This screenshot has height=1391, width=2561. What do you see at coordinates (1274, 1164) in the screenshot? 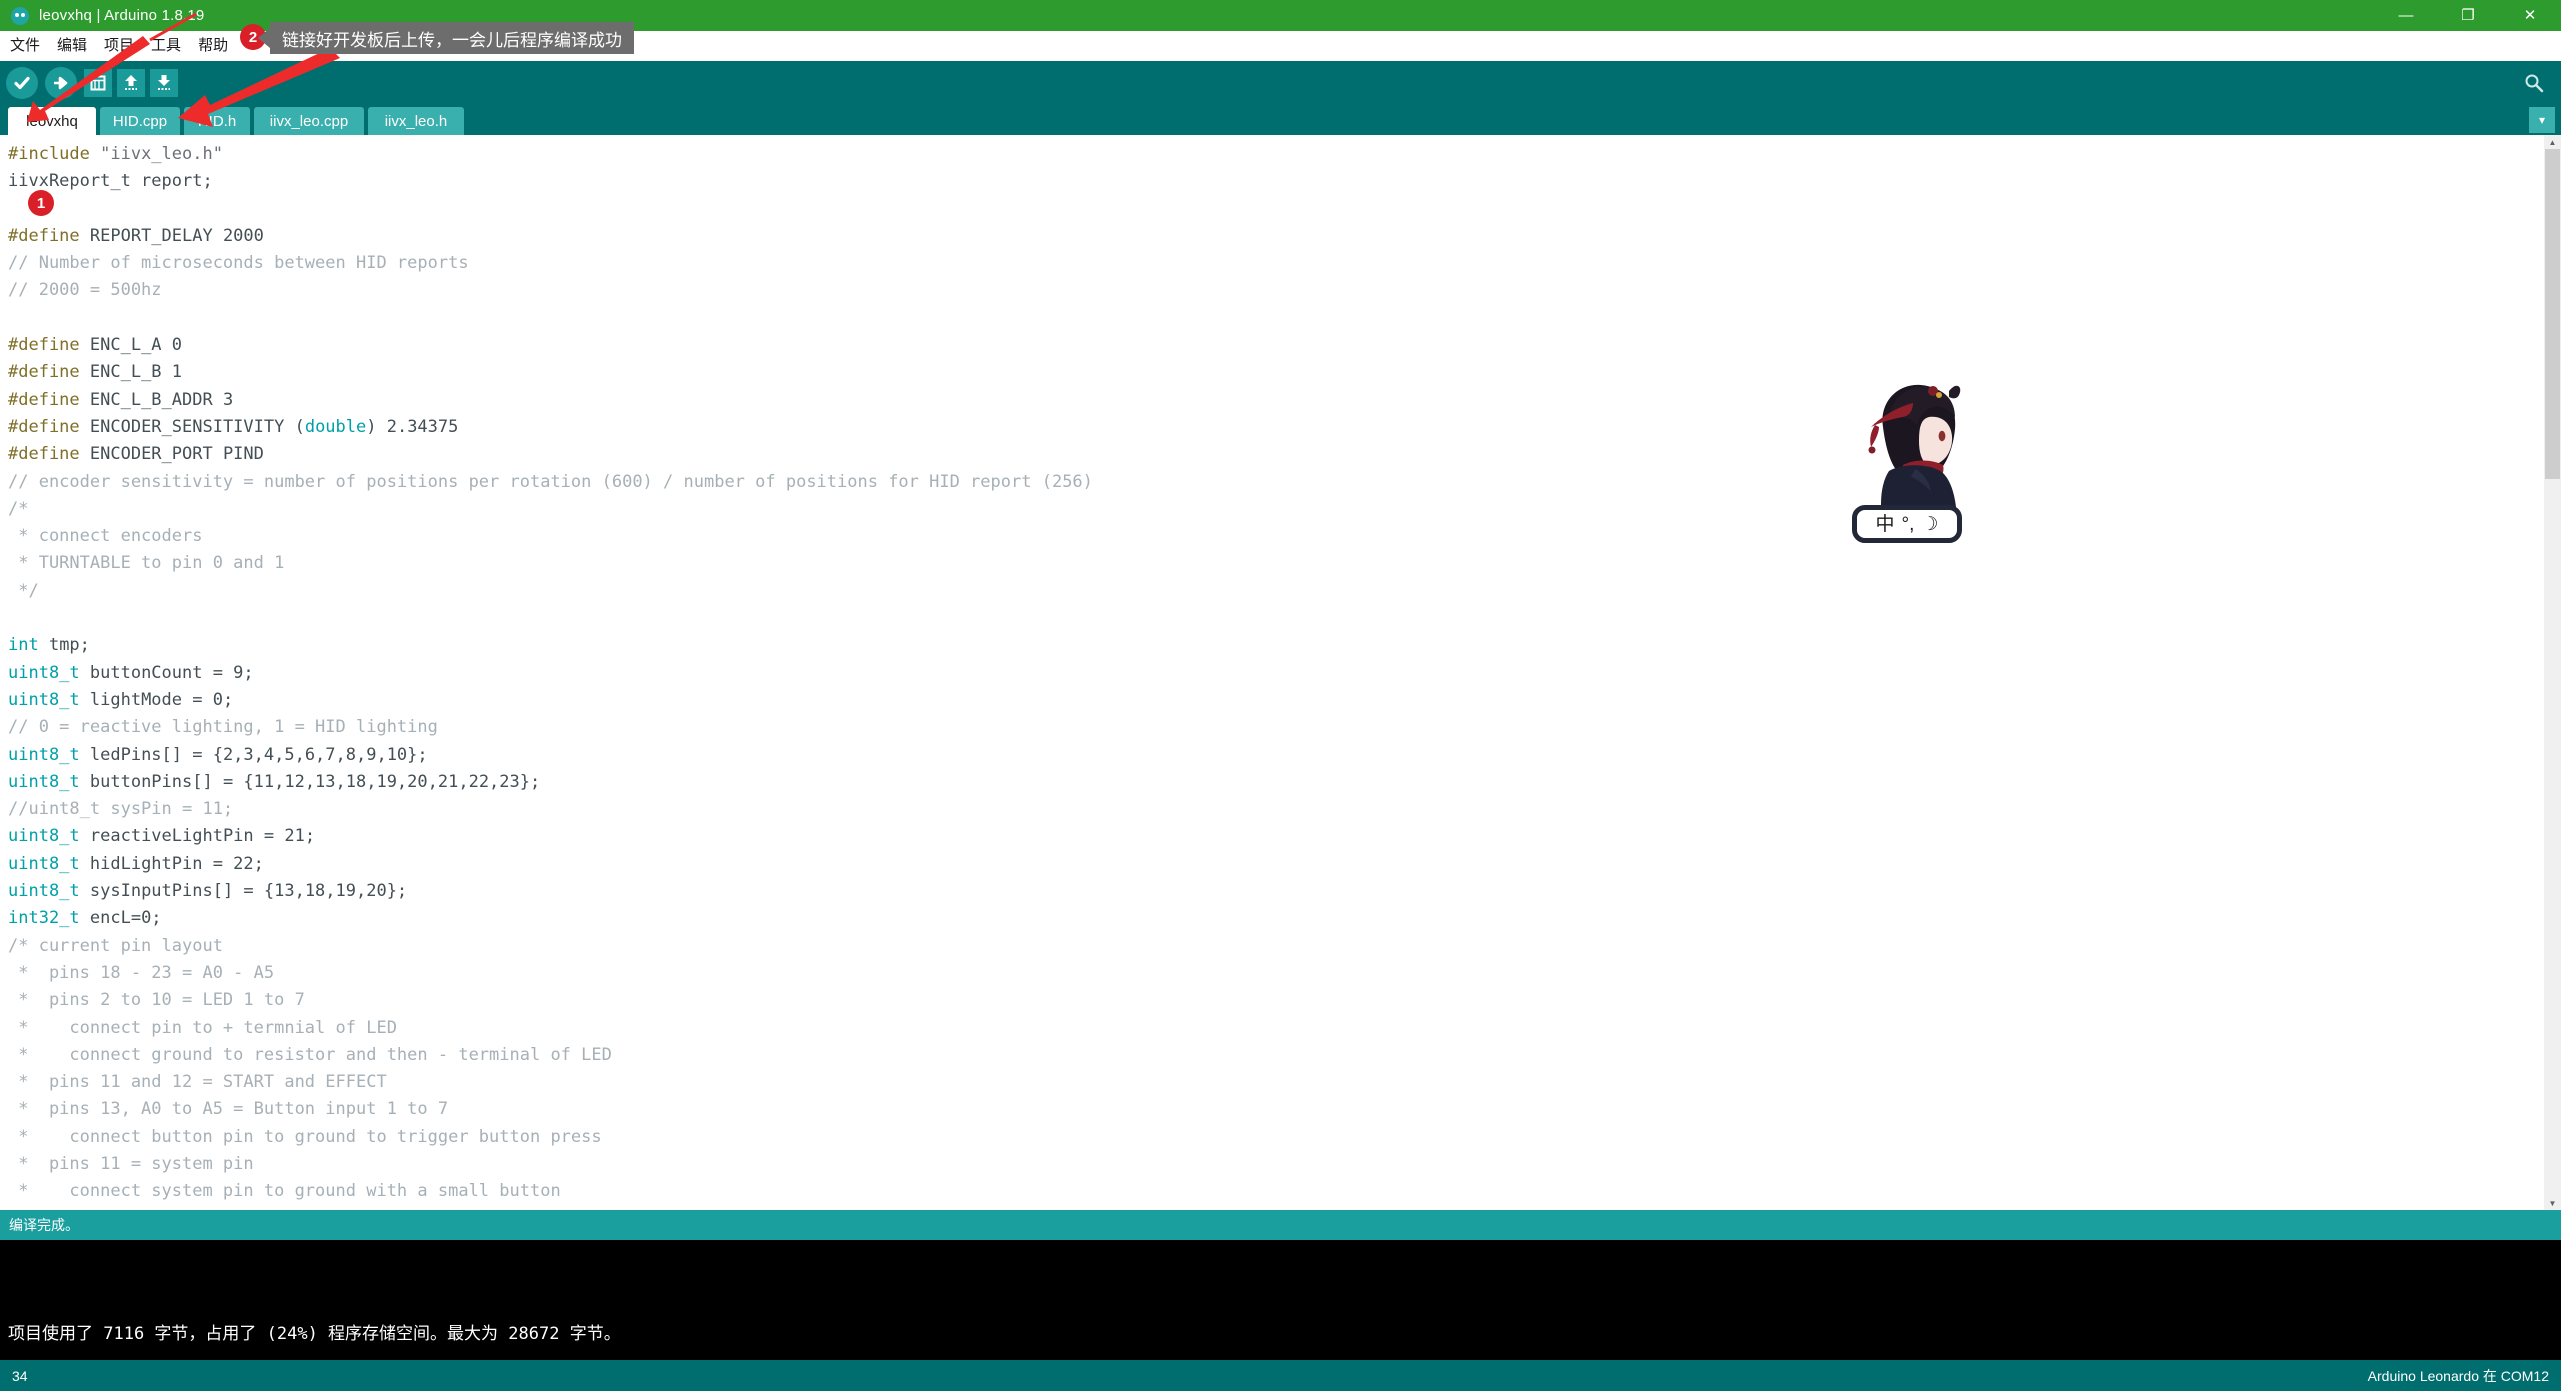
I see `code-line: * pins 11 = system pin` at bounding box center [1274, 1164].